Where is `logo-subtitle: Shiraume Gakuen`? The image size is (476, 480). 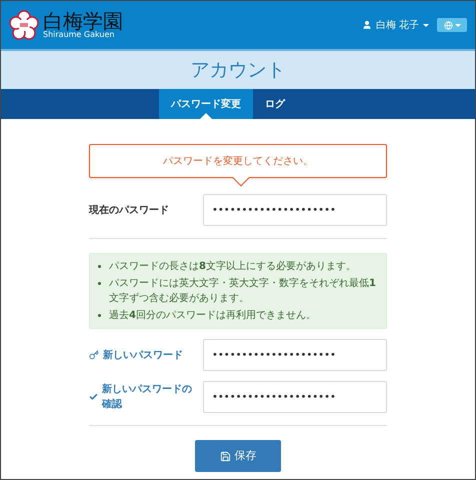 logo-subtitle: Shiraume Gakuen is located at coordinates (78, 35).